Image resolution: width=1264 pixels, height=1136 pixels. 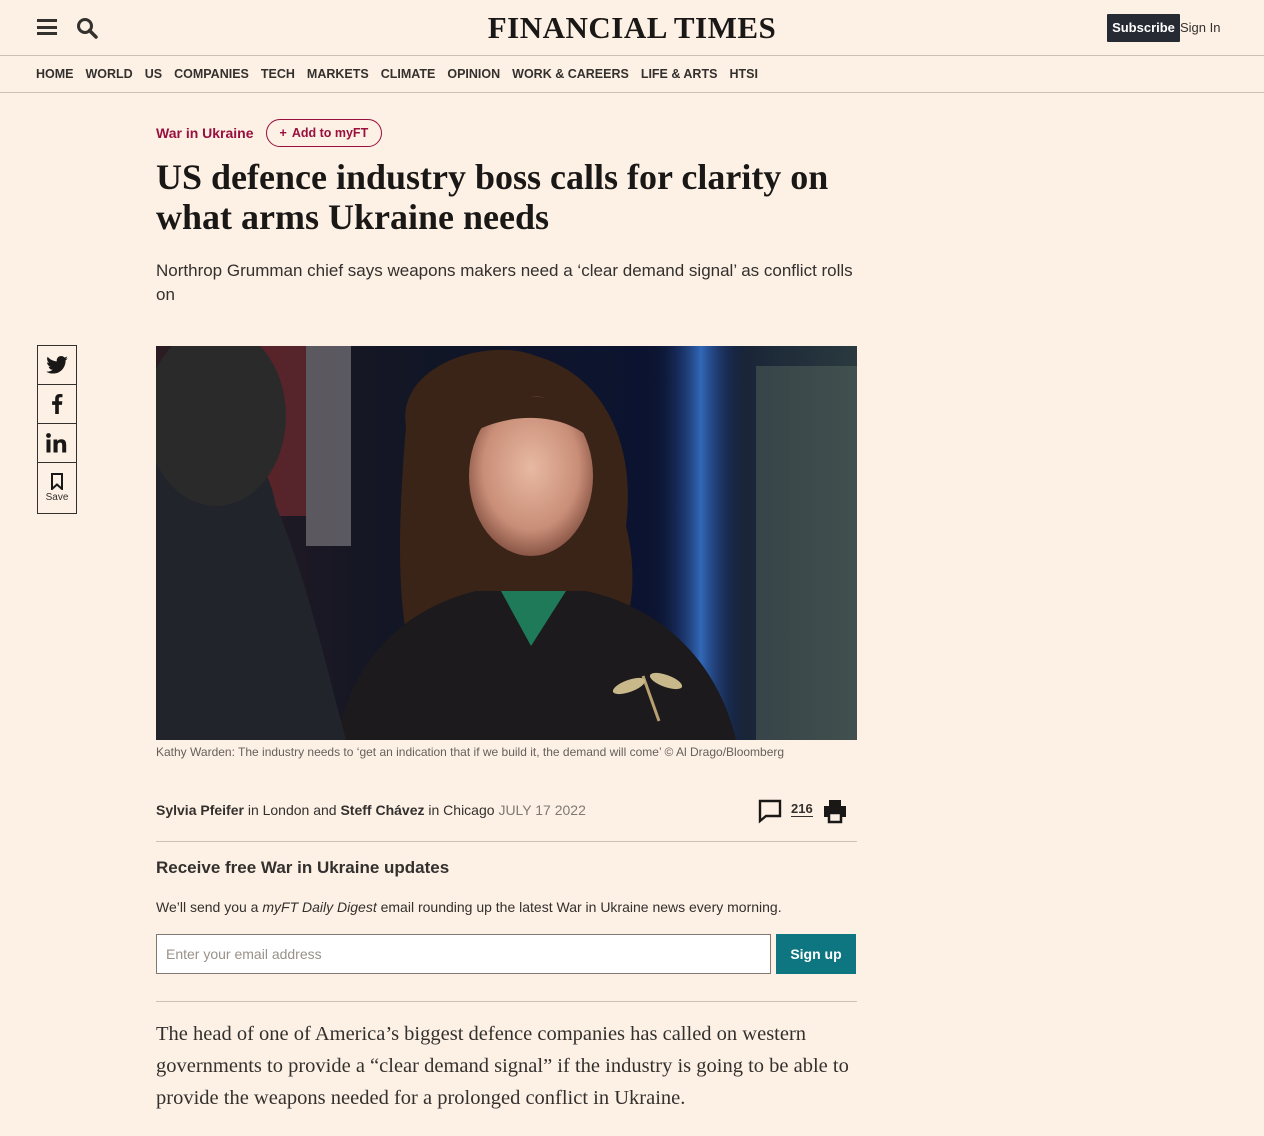 I want to click on add-to-myft-button: + Add to myFT, so click(x=324, y=133).